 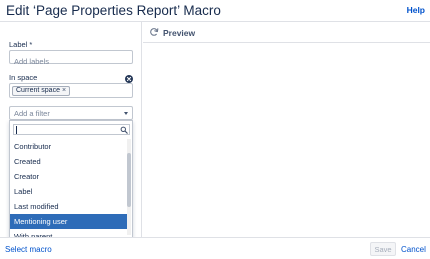 What do you see at coordinates (21, 44) in the screenshot?
I see `label-field-label: Label *` at bounding box center [21, 44].